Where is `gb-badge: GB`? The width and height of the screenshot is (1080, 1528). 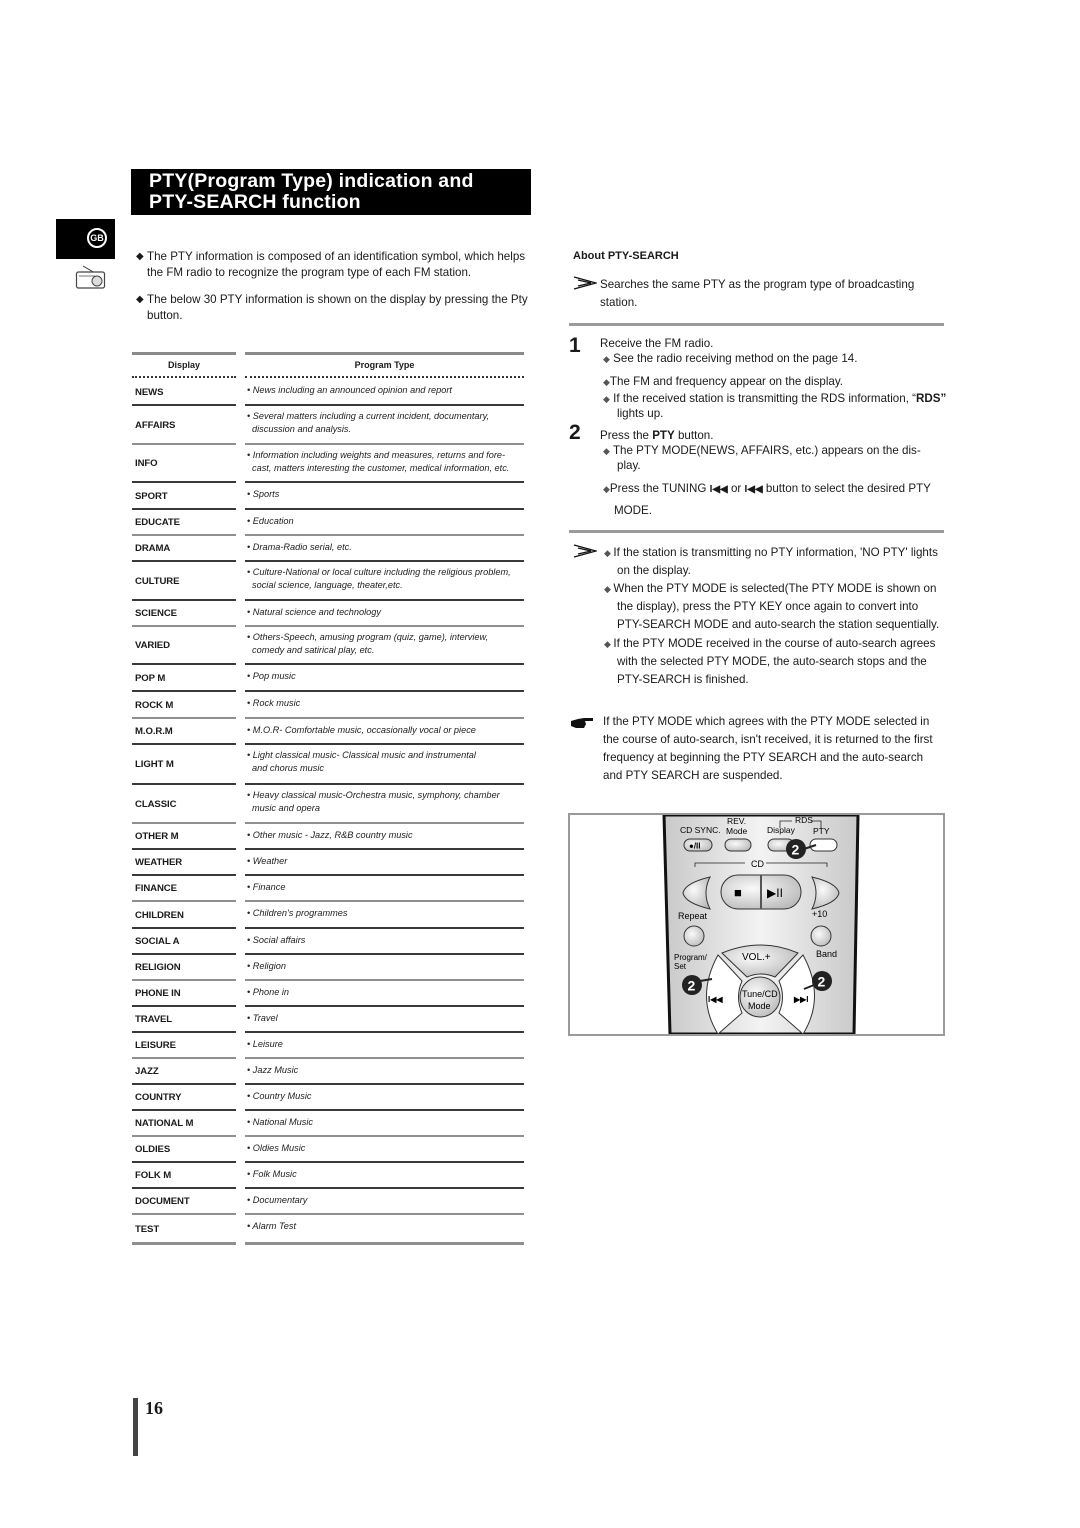
gb-badge: GB is located at coordinates (97, 238).